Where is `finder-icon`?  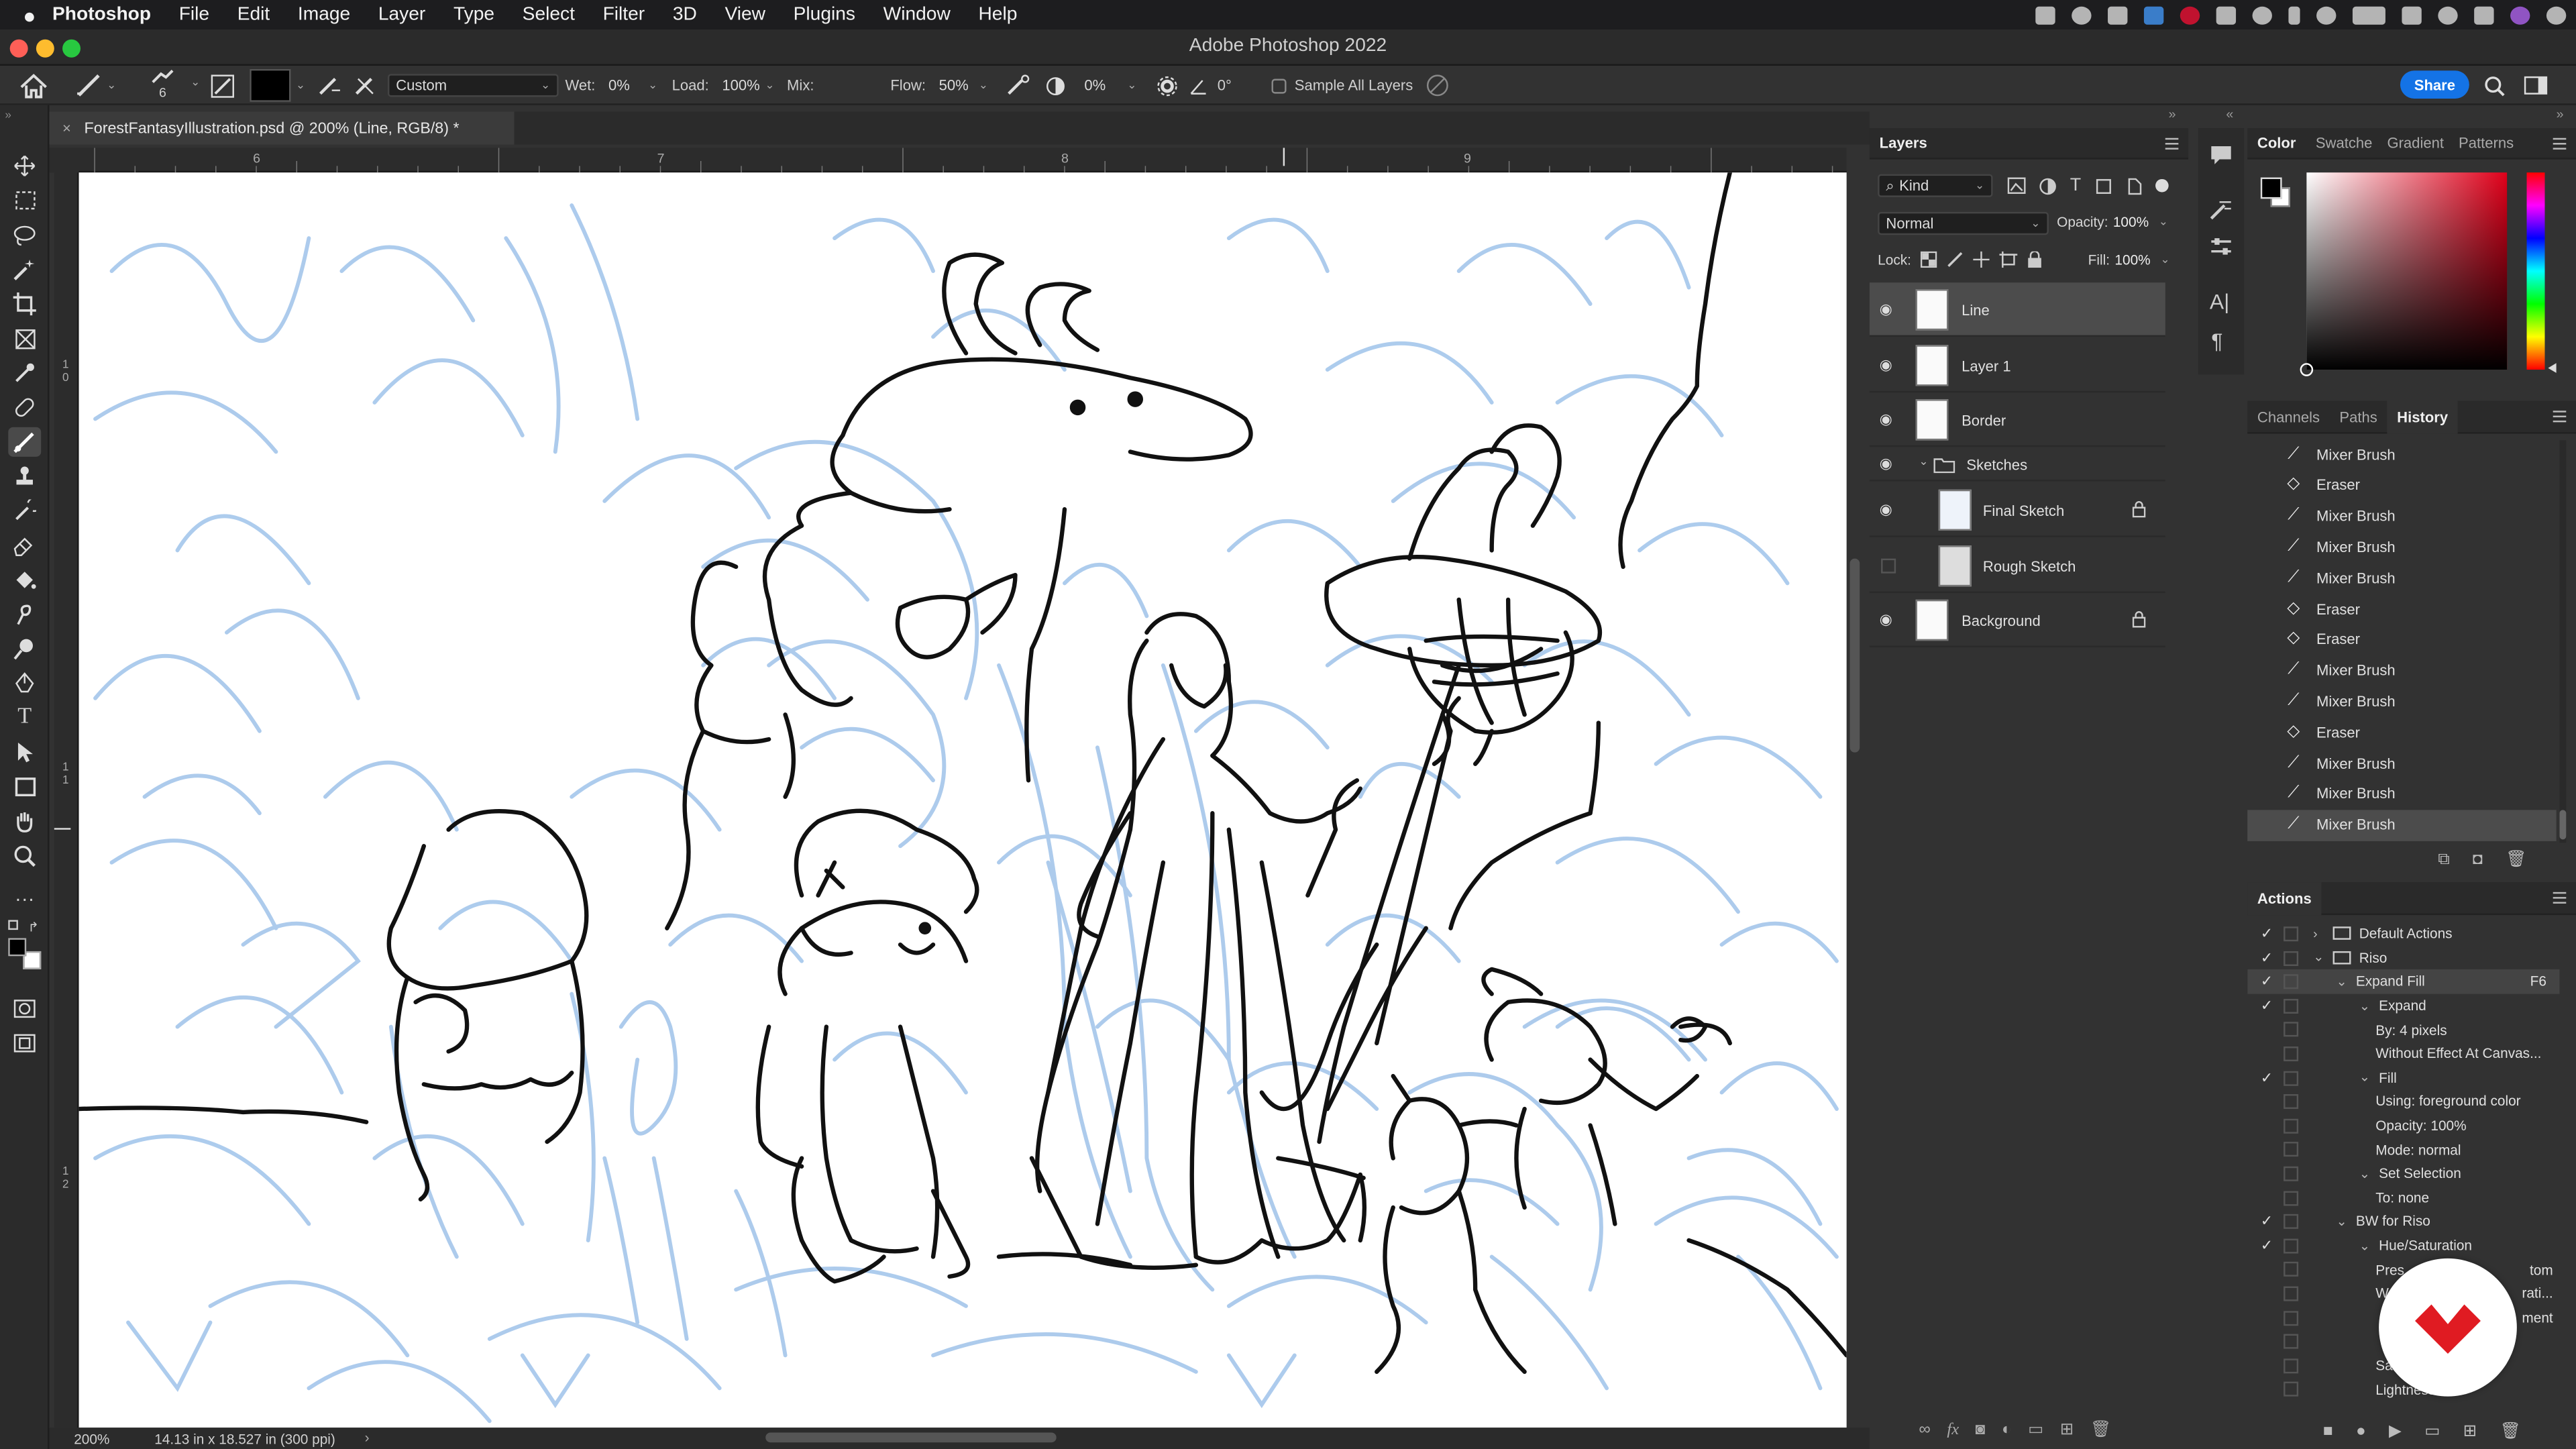 finder-icon is located at coordinates (2153, 14).